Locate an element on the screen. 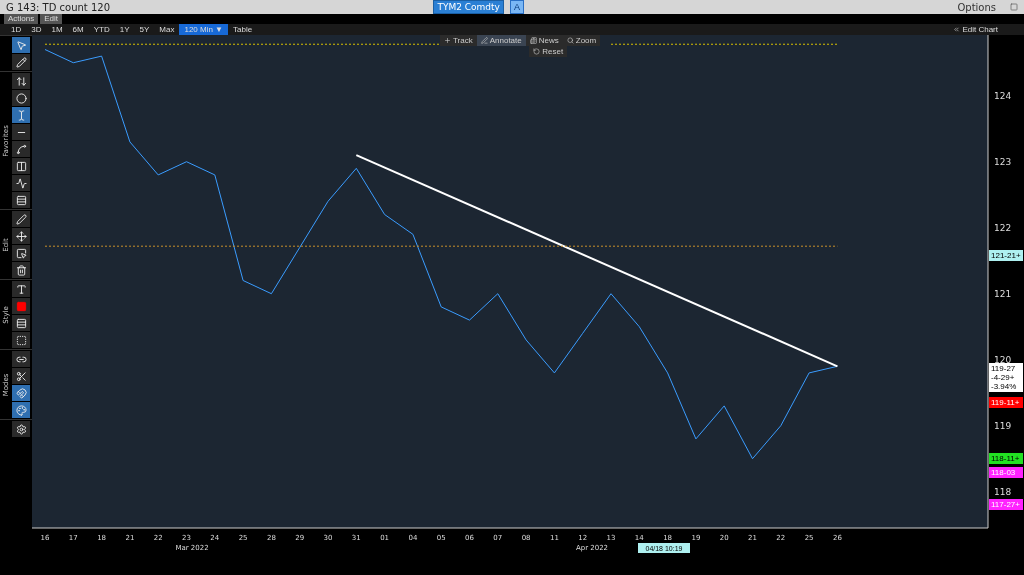 The width and height of the screenshot is (1024, 575). dash-tool-button is located at coordinates (21, 340).